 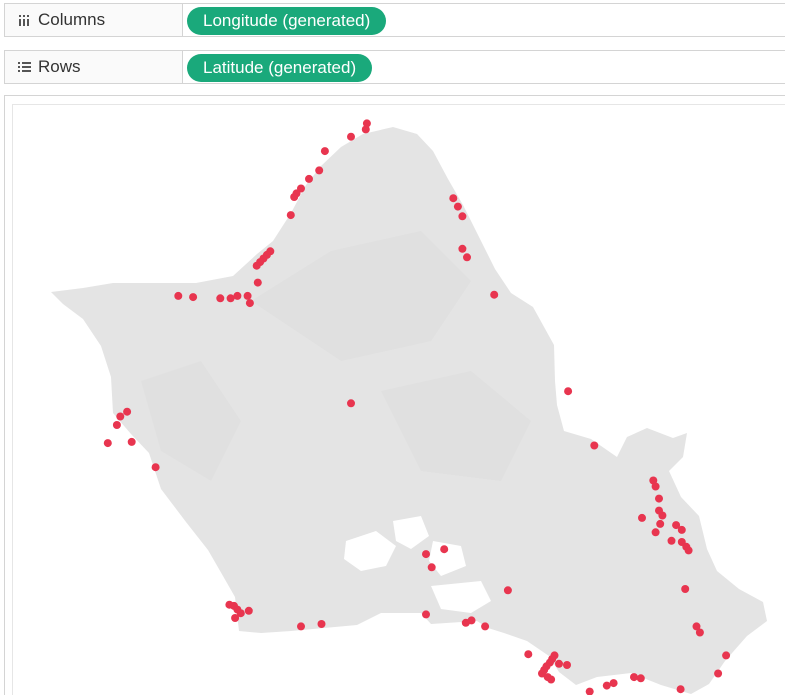 What do you see at coordinates (72, 19) in the screenshot?
I see `columns-label: Columns` at bounding box center [72, 19].